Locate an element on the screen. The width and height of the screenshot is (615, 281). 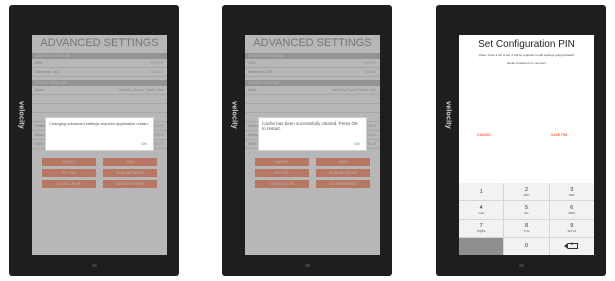
key-letters: DEF is located at coordinates (571, 194).